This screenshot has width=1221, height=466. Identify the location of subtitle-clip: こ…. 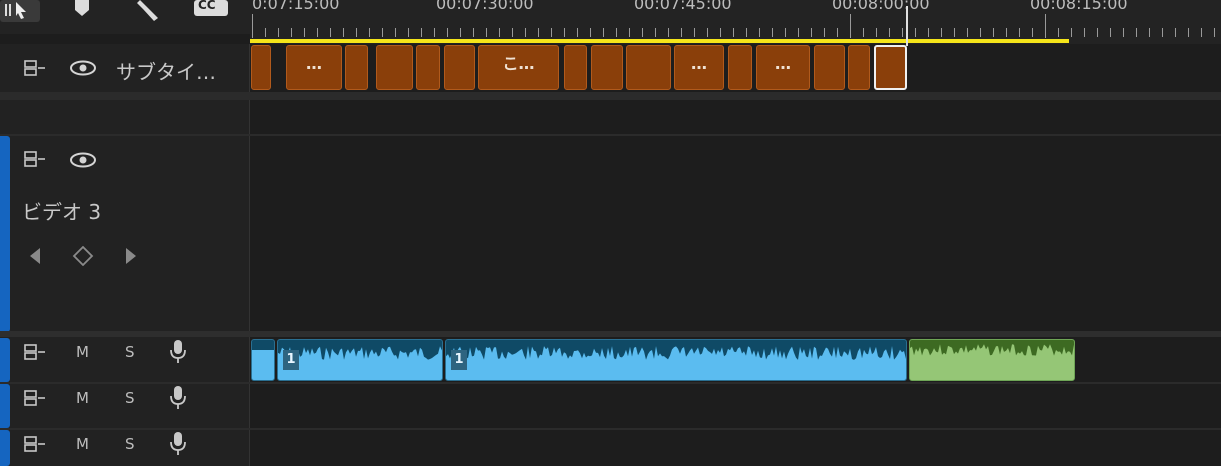
(518, 67).